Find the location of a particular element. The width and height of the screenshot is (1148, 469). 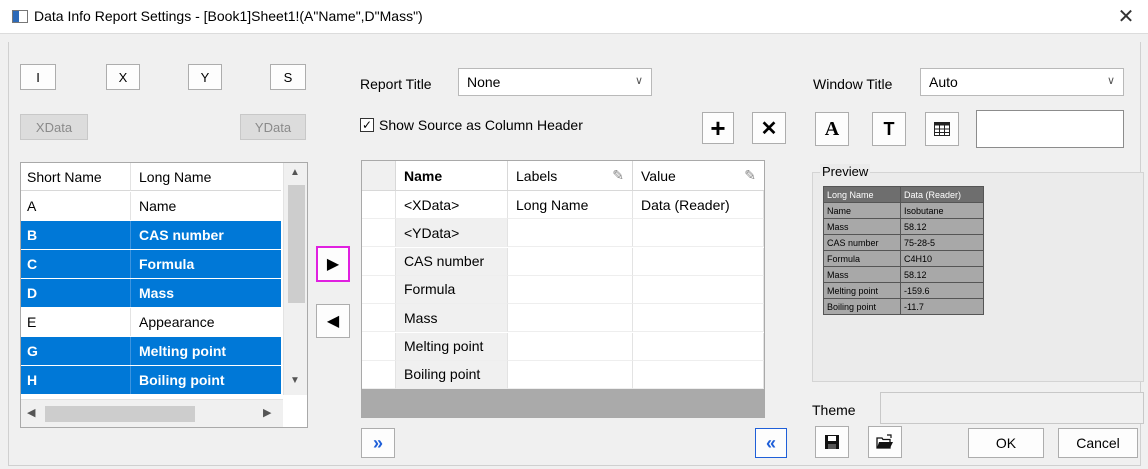

long-name-cell: Appearance is located at coordinates (206, 322).